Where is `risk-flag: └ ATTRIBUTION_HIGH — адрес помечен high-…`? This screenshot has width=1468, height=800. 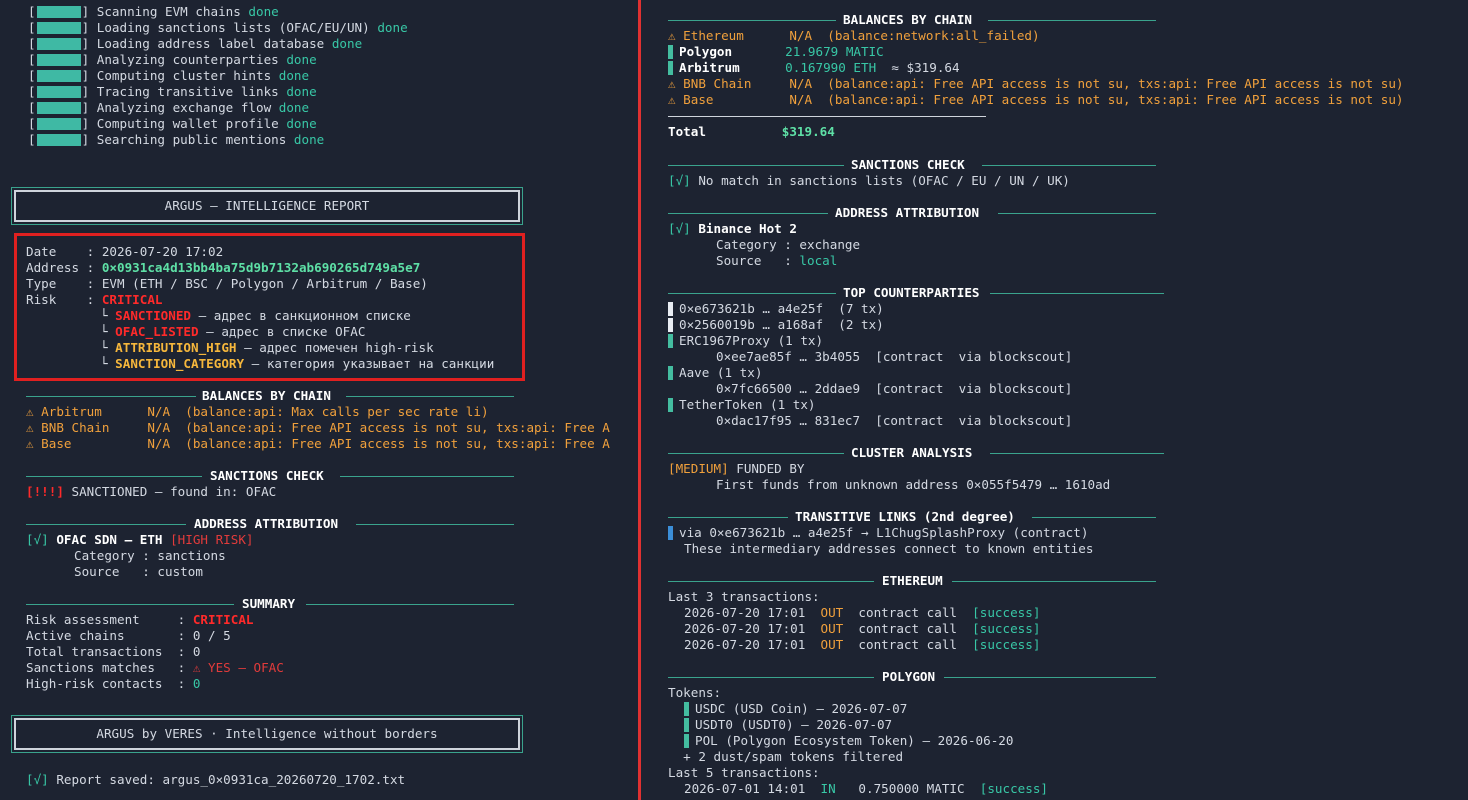
risk-flag: └ ATTRIBUTION_HIGH — адрес помечен high-… is located at coordinates (267, 347).